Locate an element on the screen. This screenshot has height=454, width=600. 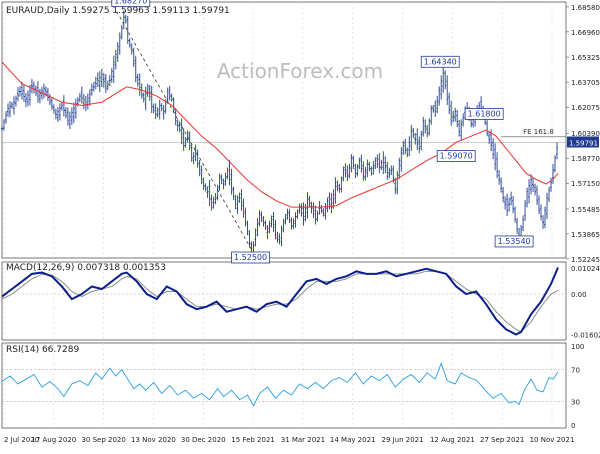
price-y-tick-label: 1.58770 is located at coordinates (585, 159).